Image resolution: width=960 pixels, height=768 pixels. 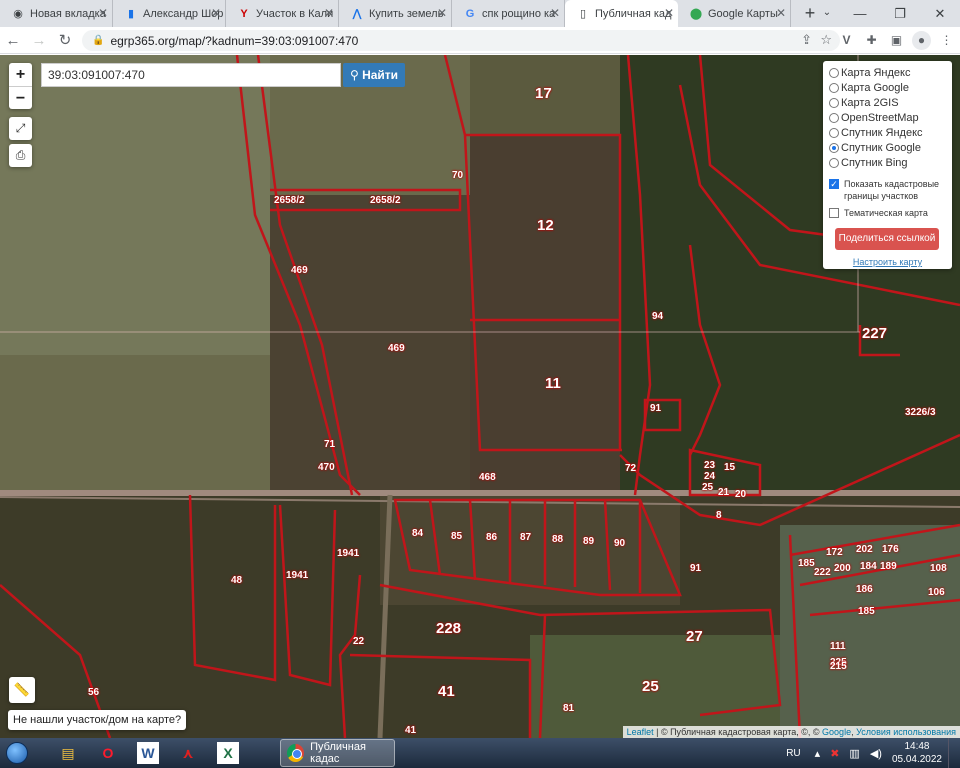 What do you see at coordinates (148, 753) in the screenshot?
I see `word-icon: W` at bounding box center [148, 753].